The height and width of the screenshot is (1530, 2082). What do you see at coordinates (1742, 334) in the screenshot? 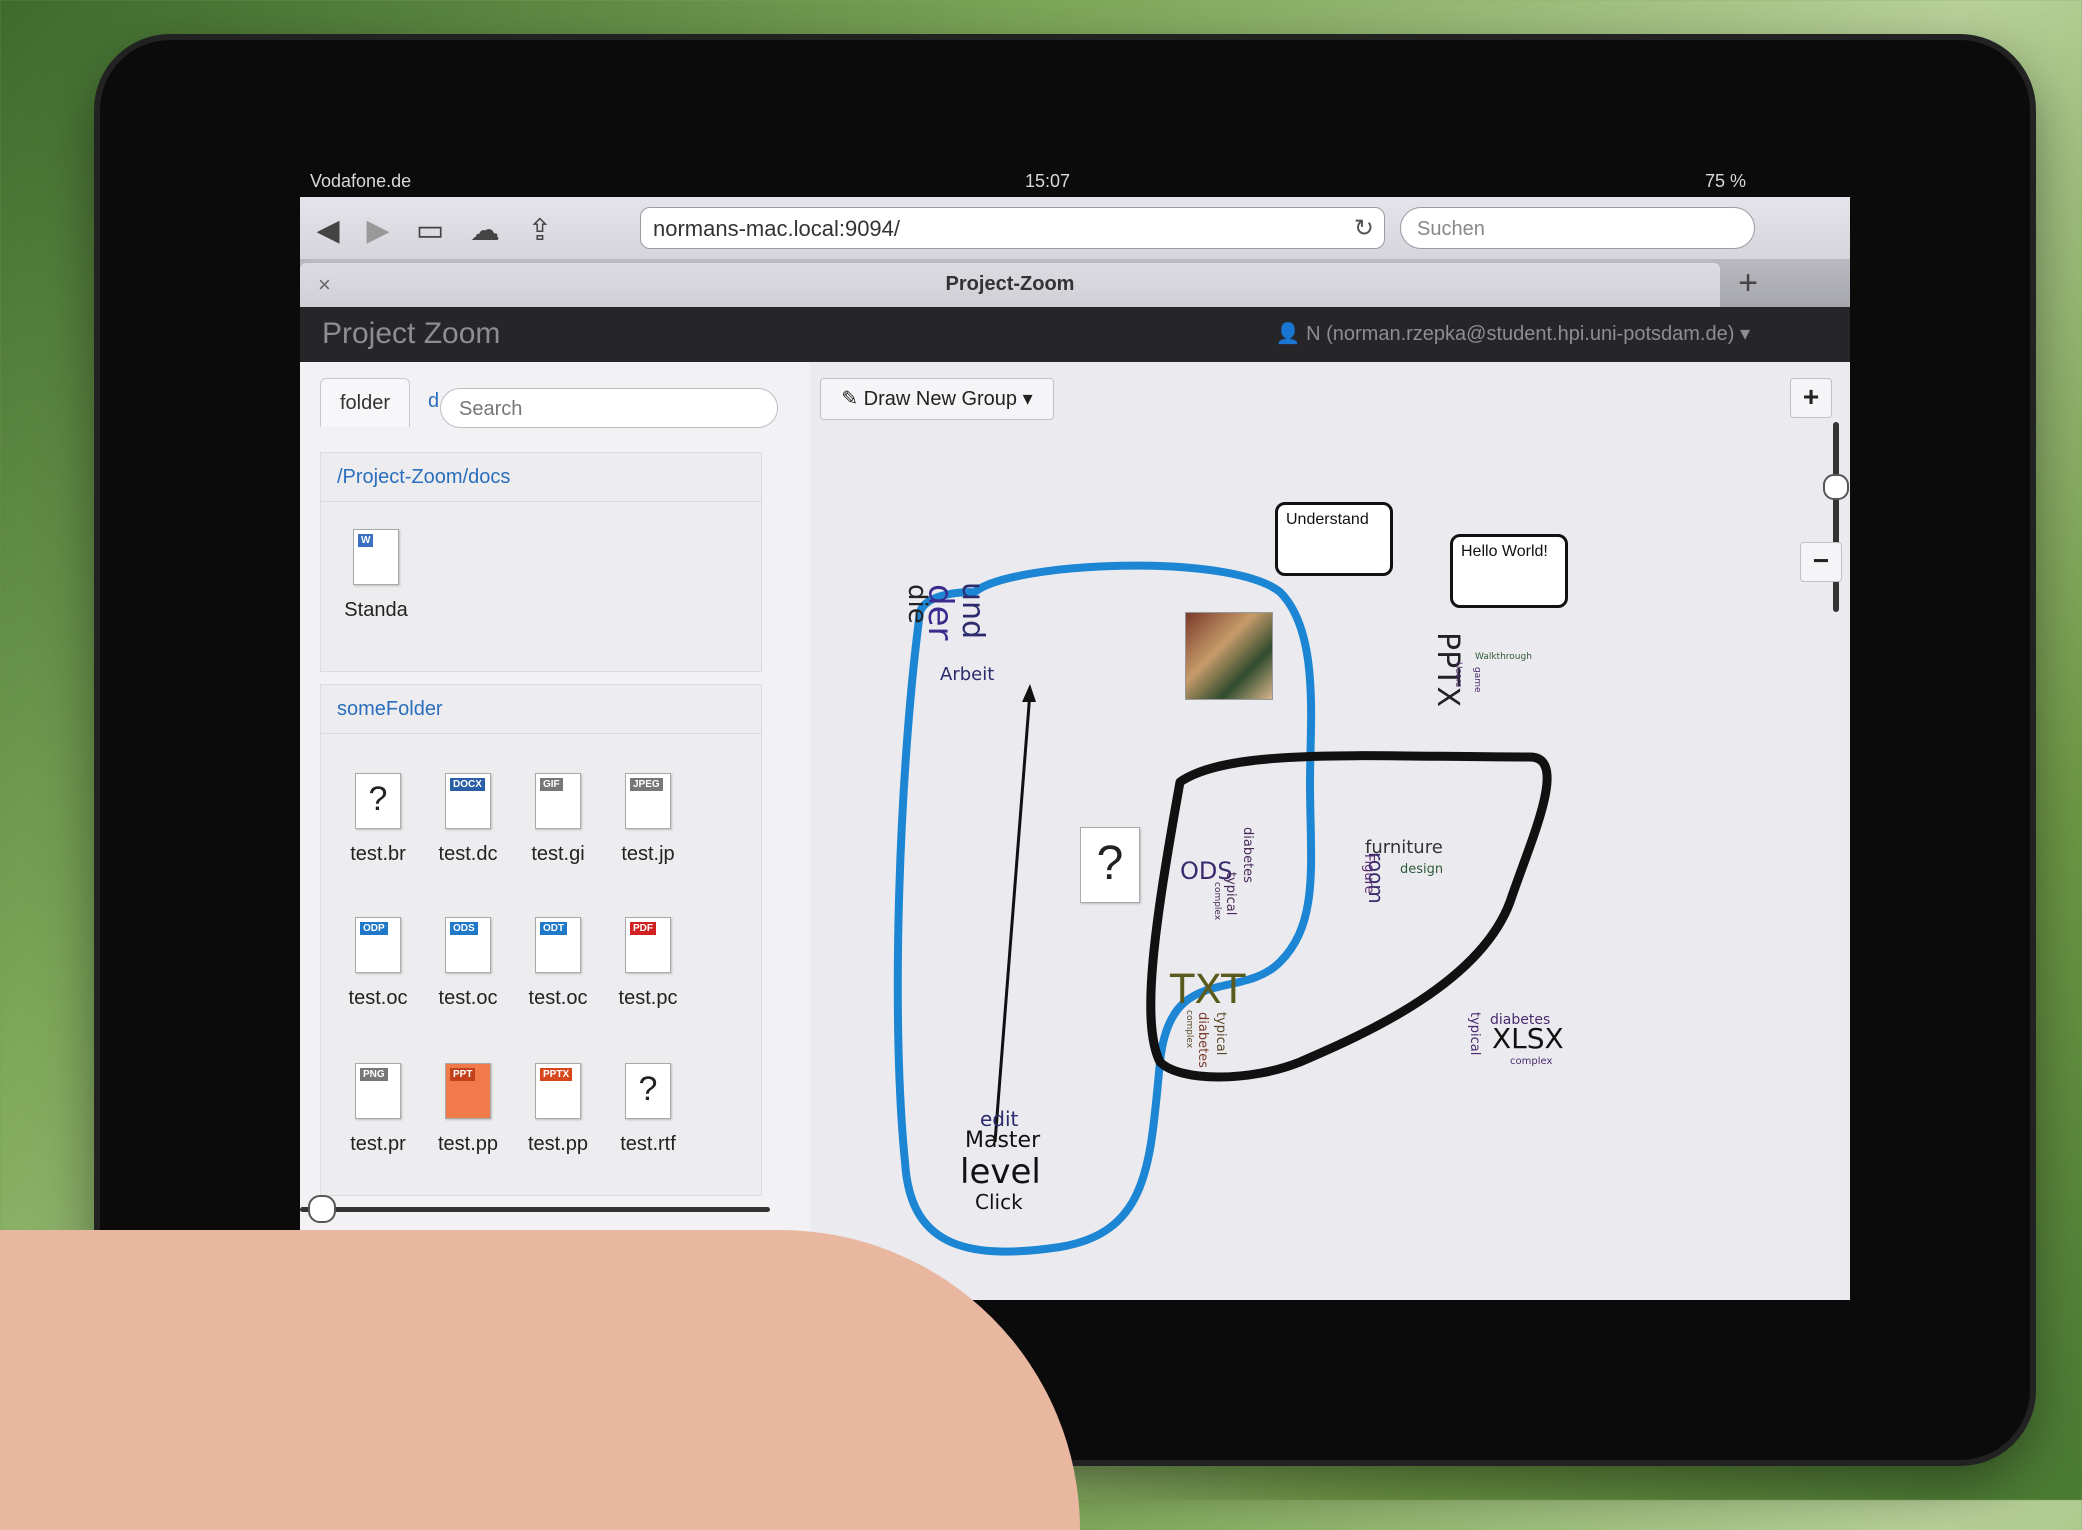
I see `caret-down-icon: ▾` at bounding box center [1742, 334].